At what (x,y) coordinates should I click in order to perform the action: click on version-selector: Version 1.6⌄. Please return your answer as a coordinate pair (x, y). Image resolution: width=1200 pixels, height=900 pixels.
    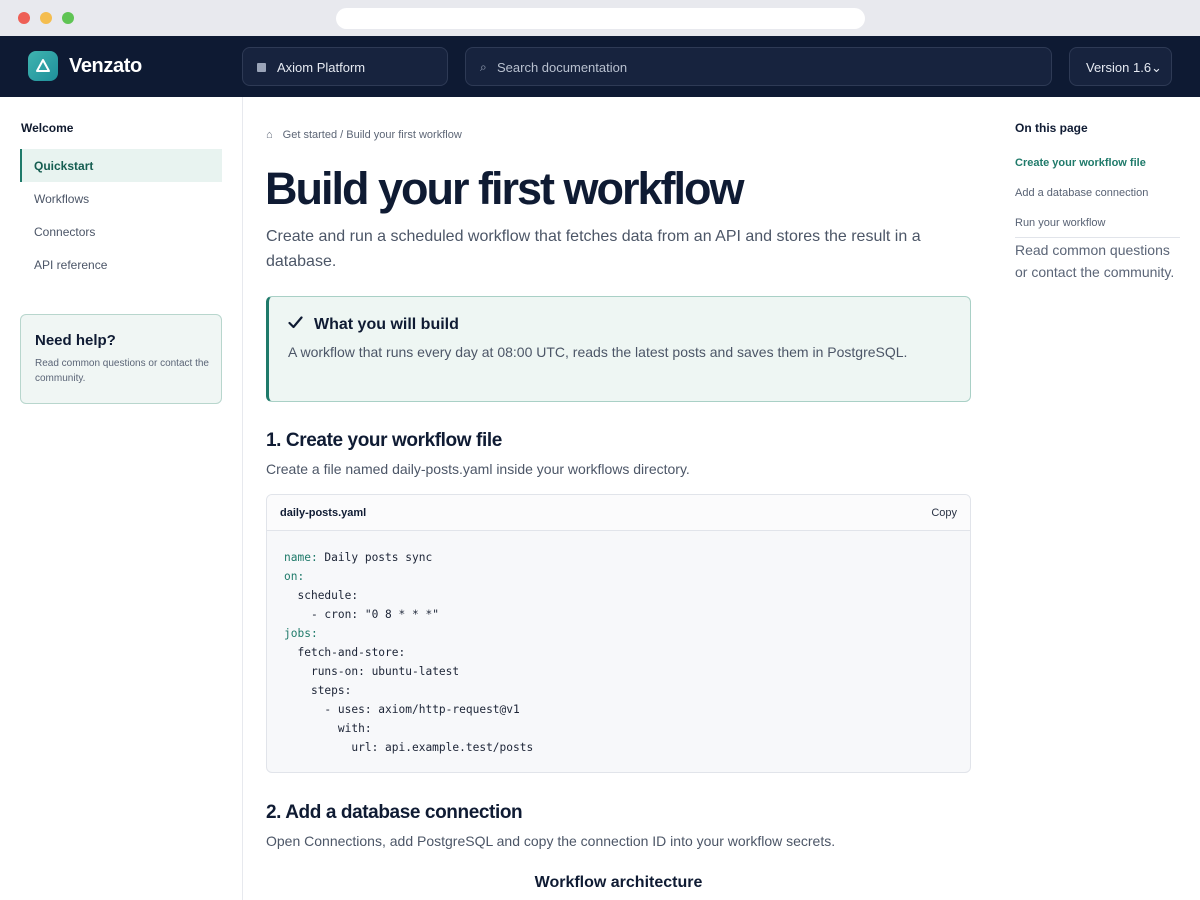
    Looking at the image, I should click on (1120, 66).